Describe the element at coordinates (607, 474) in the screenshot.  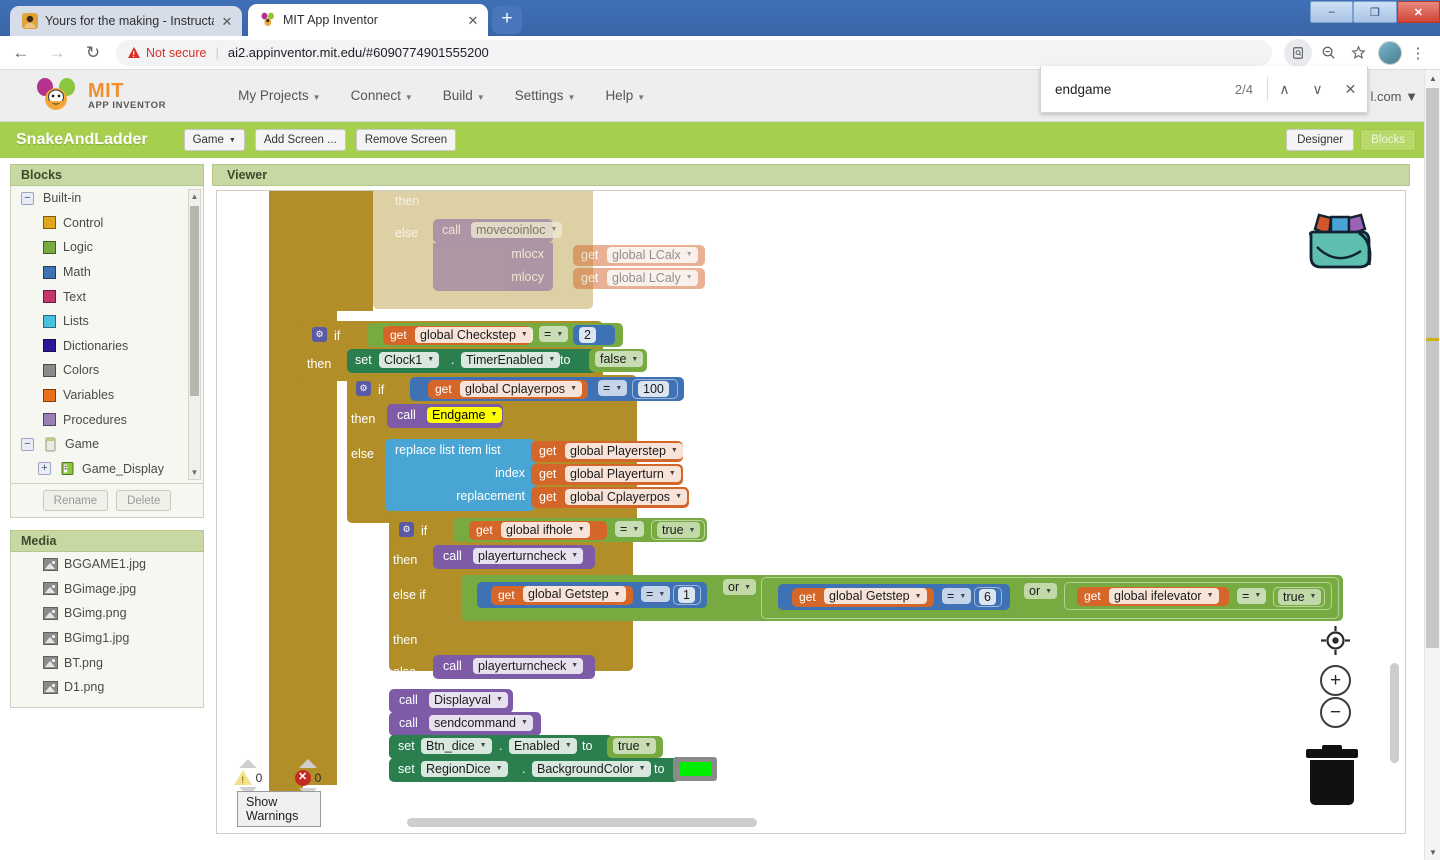
I see `get-playerturn-block: get global Playerturn ▼` at that location.